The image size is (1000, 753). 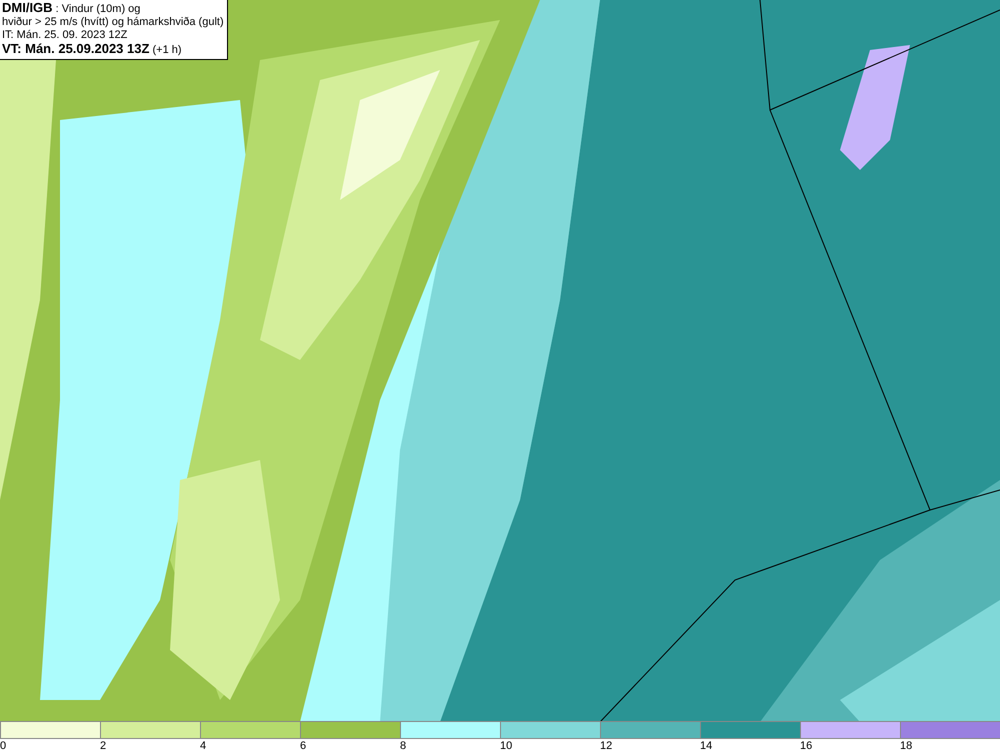 What do you see at coordinates (203, 746) in the screenshot?
I see `legend-label: 4` at bounding box center [203, 746].